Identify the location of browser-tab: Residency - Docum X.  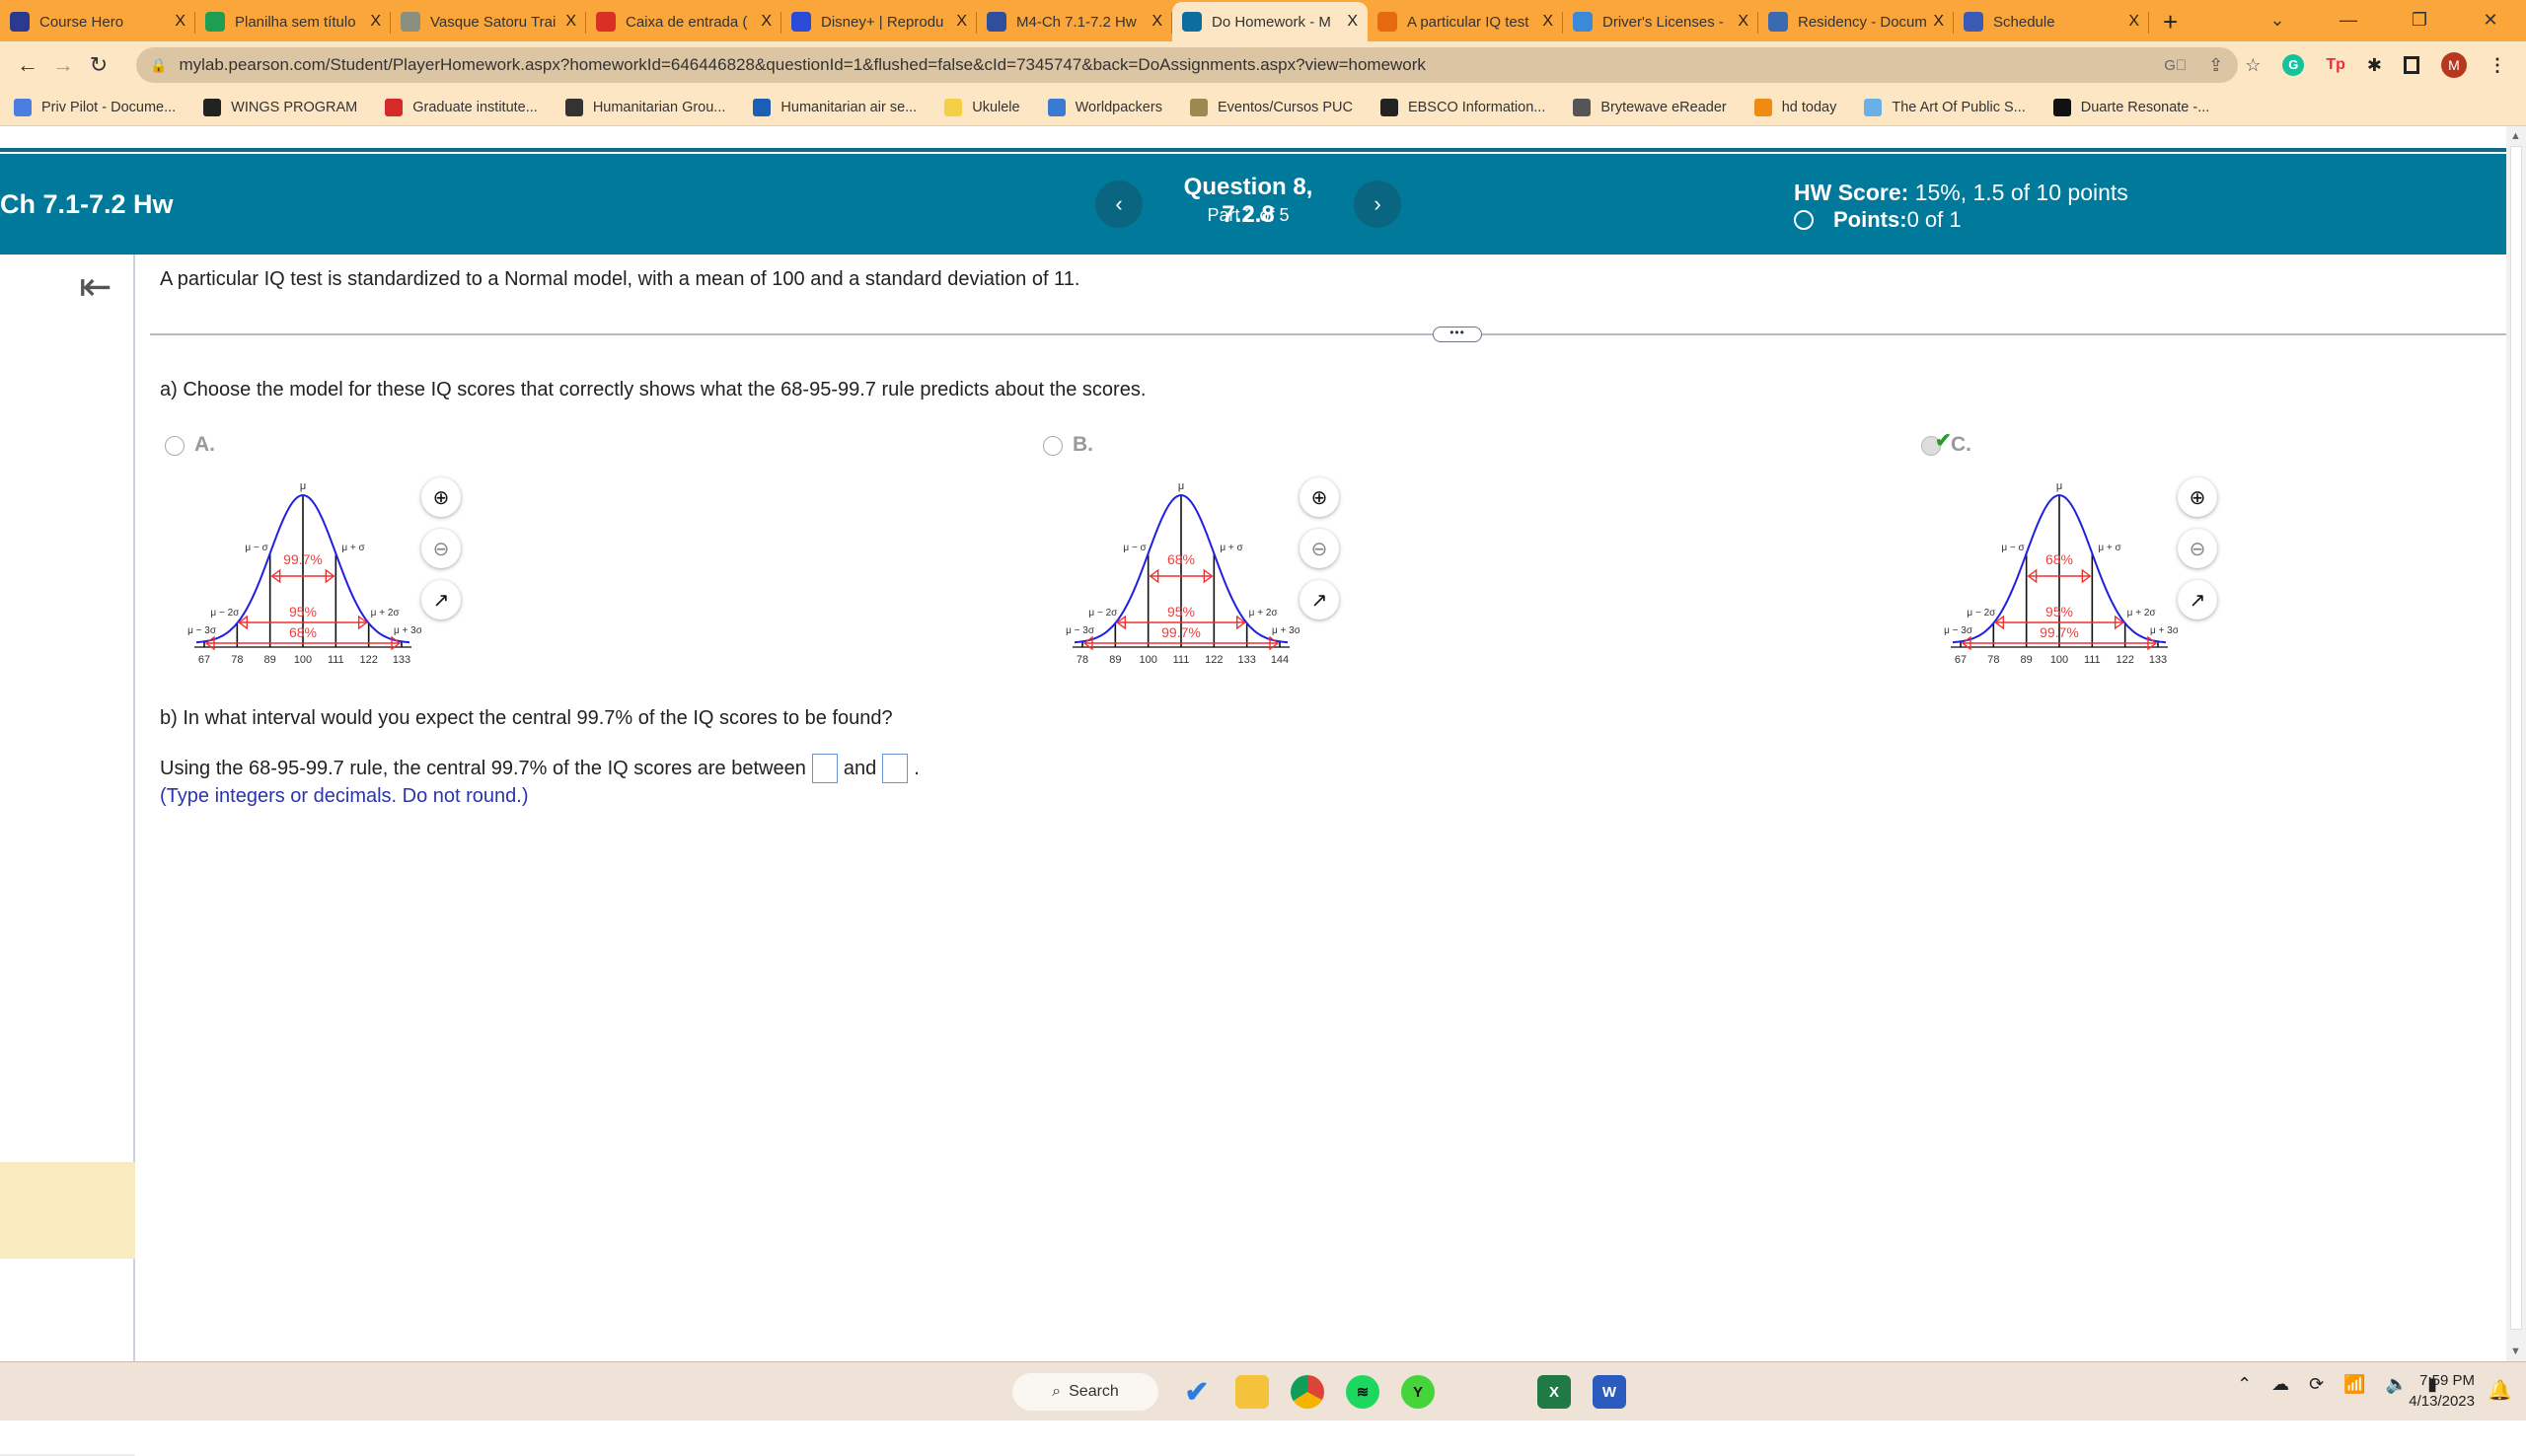
(1856, 21).